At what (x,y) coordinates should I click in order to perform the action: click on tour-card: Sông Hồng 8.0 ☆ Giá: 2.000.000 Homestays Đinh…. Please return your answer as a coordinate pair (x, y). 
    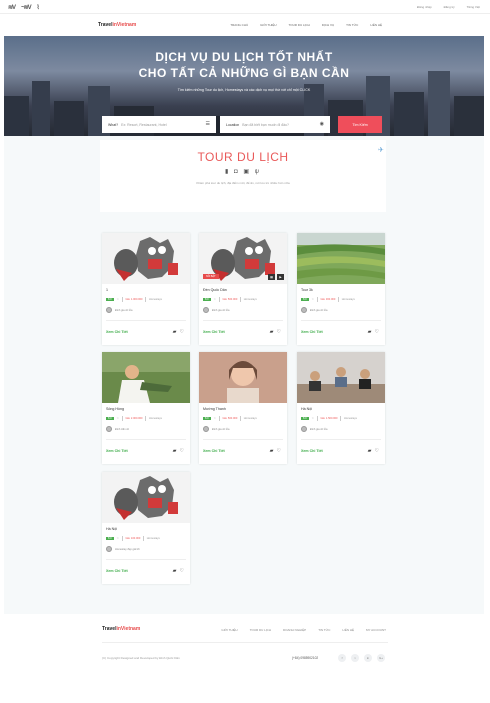
    Looking at the image, I should click on (146, 408).